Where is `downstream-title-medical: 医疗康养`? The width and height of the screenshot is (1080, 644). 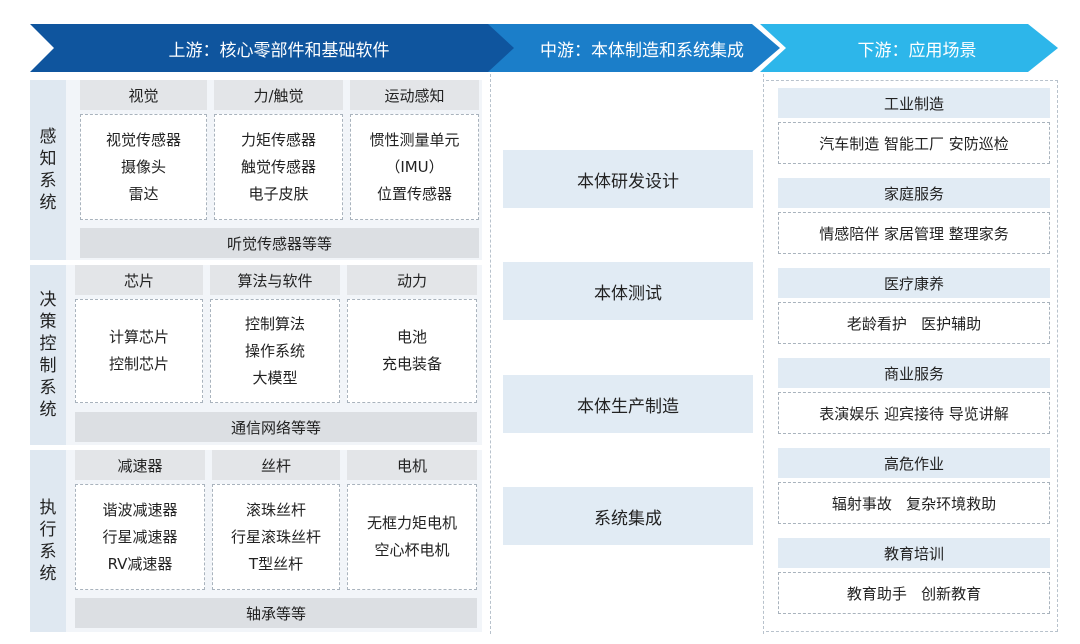
downstream-title-medical: 医疗康养 is located at coordinates (914, 283).